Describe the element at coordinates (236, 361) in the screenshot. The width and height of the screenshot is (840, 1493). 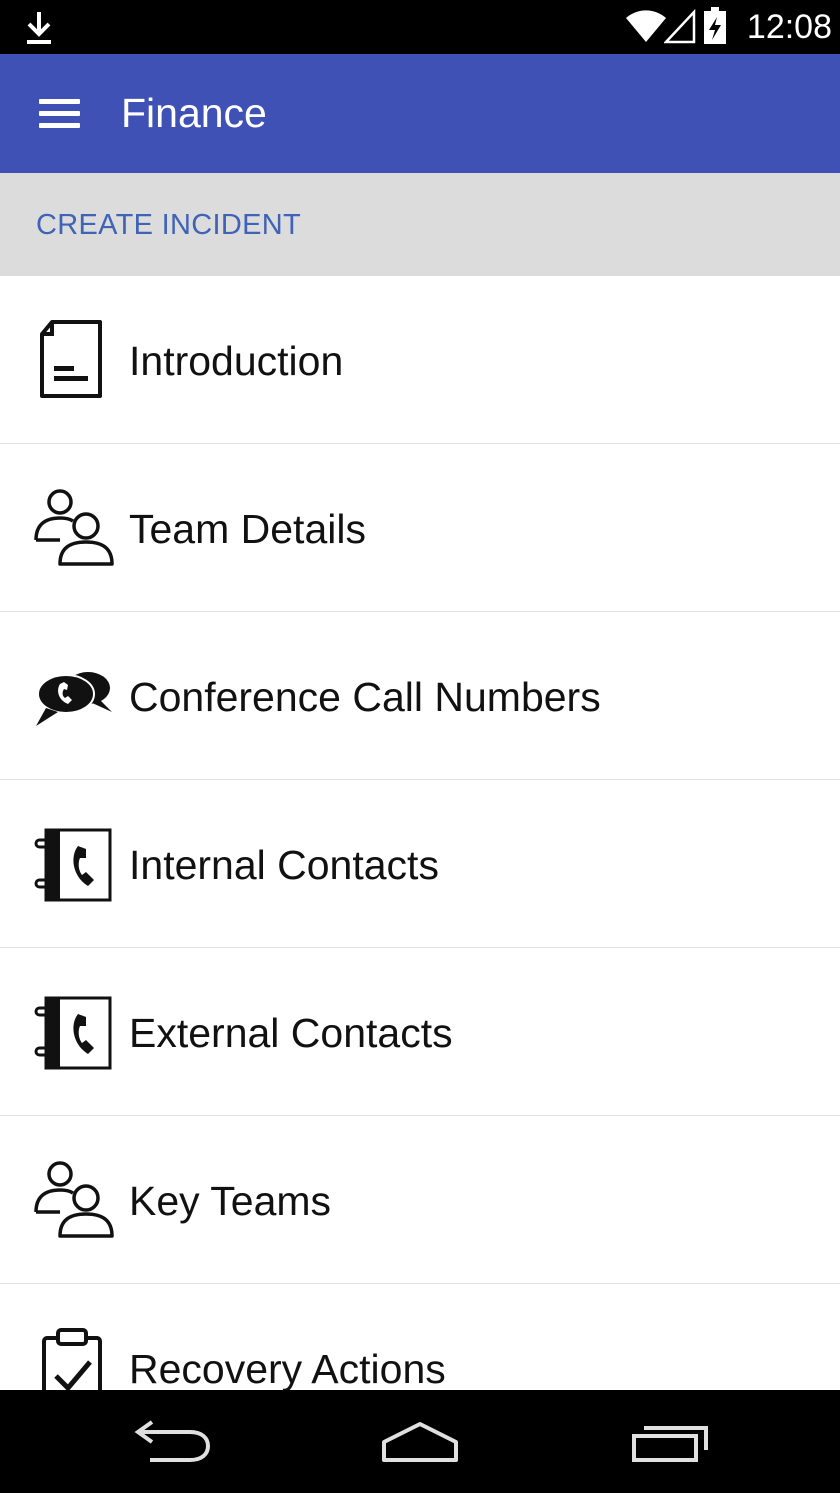
I see `list-item-label: Introduction` at that location.